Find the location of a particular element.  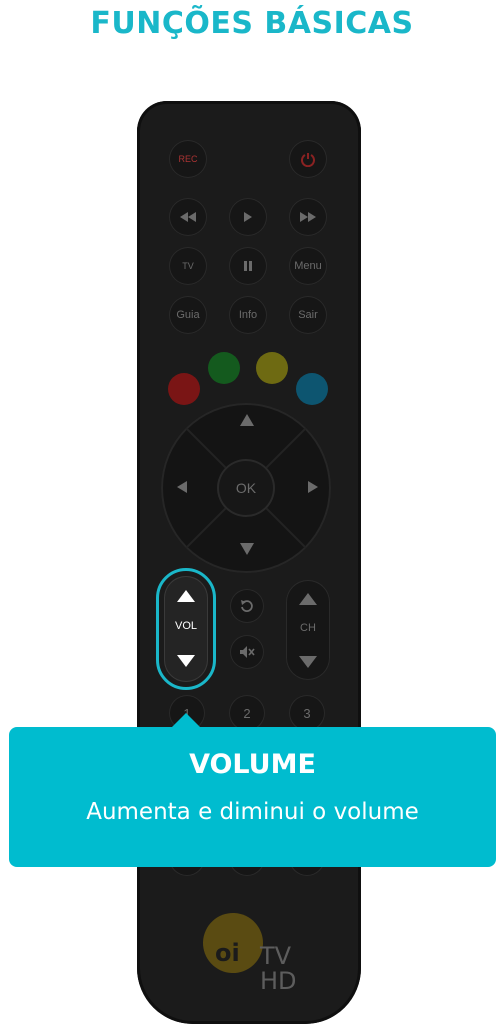

guia-label: Guia is located at coordinates (188, 315).